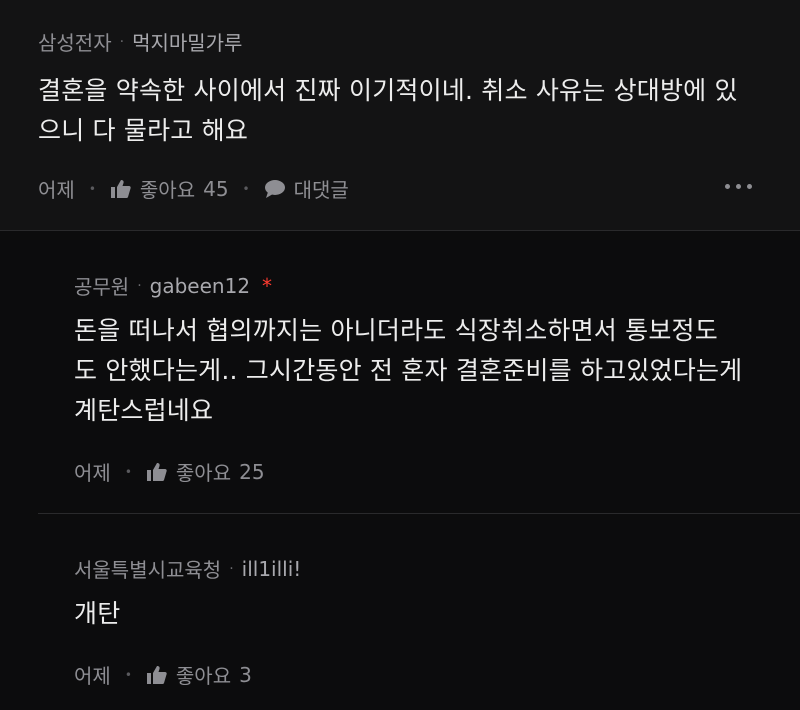 Image resolution: width=800 pixels, height=710 pixels. I want to click on like-button: 좋아요 3, so click(199, 674).